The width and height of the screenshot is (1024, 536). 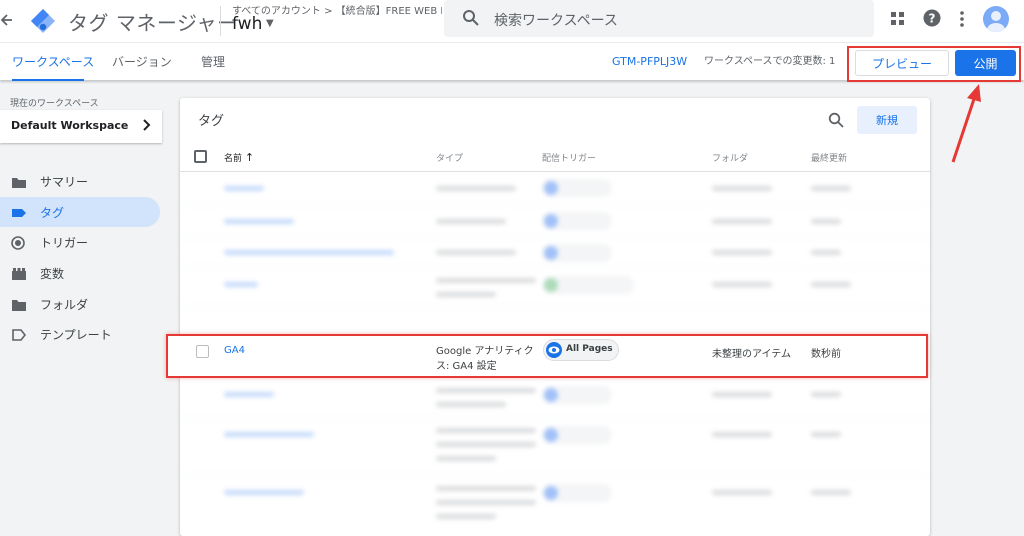 What do you see at coordinates (19, 242) in the screenshot?
I see `trigger-icon` at bounding box center [19, 242].